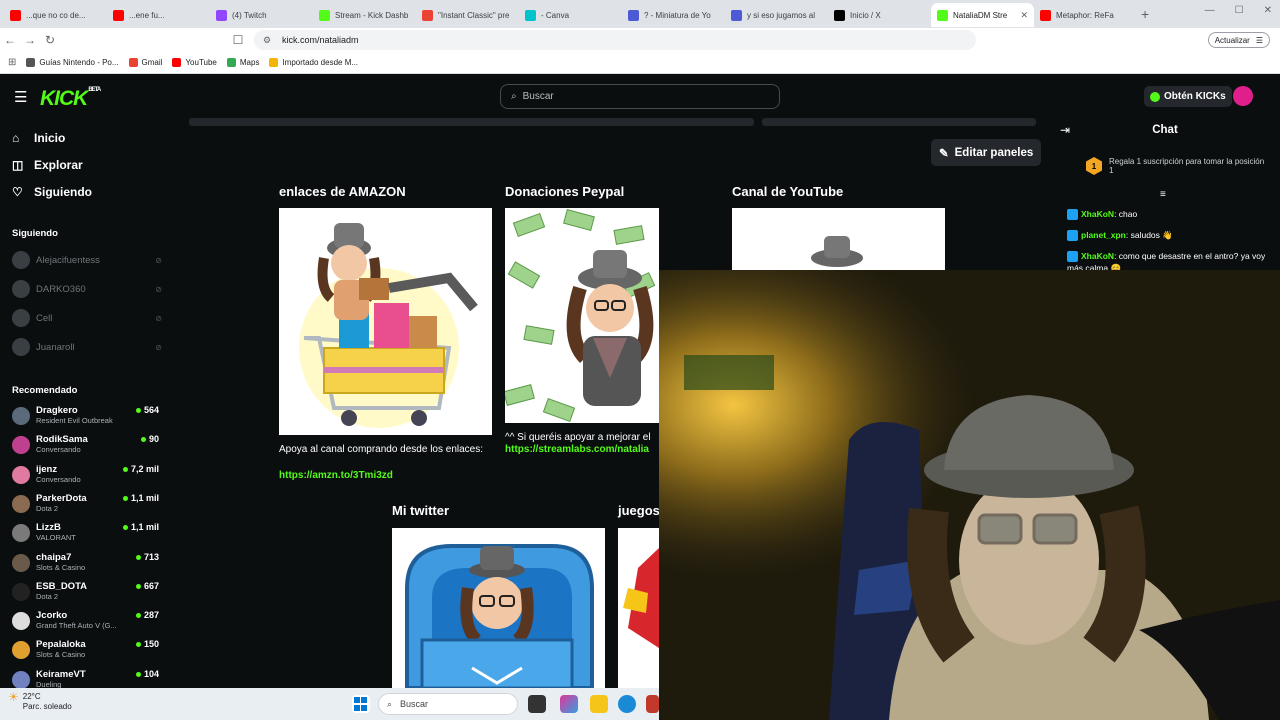  I want to click on viewer-count: 104, so click(147, 674).